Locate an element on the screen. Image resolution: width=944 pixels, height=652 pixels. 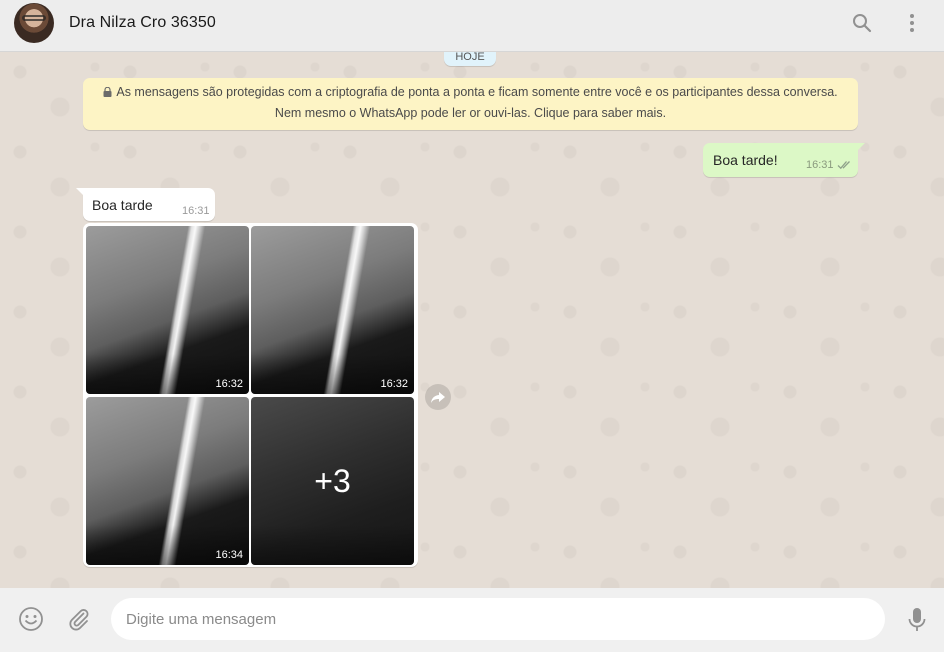
more-photos-count: +3 is located at coordinates (332, 480).